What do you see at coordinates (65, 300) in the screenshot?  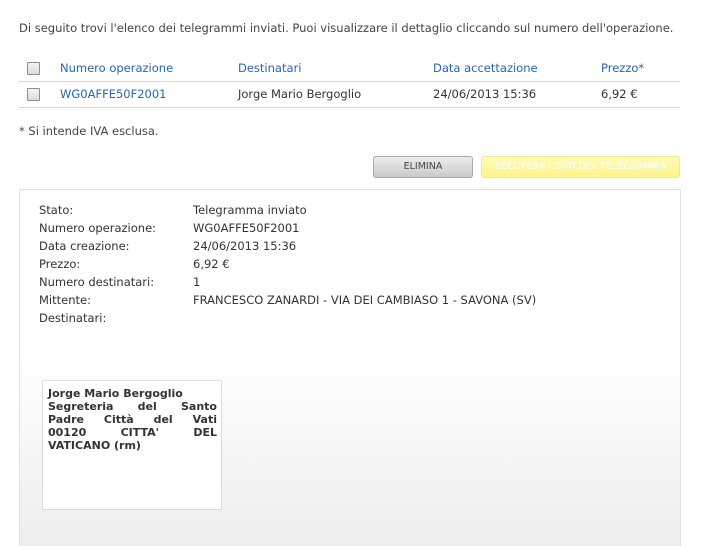 I see `label-mittente: Mittente:` at bounding box center [65, 300].